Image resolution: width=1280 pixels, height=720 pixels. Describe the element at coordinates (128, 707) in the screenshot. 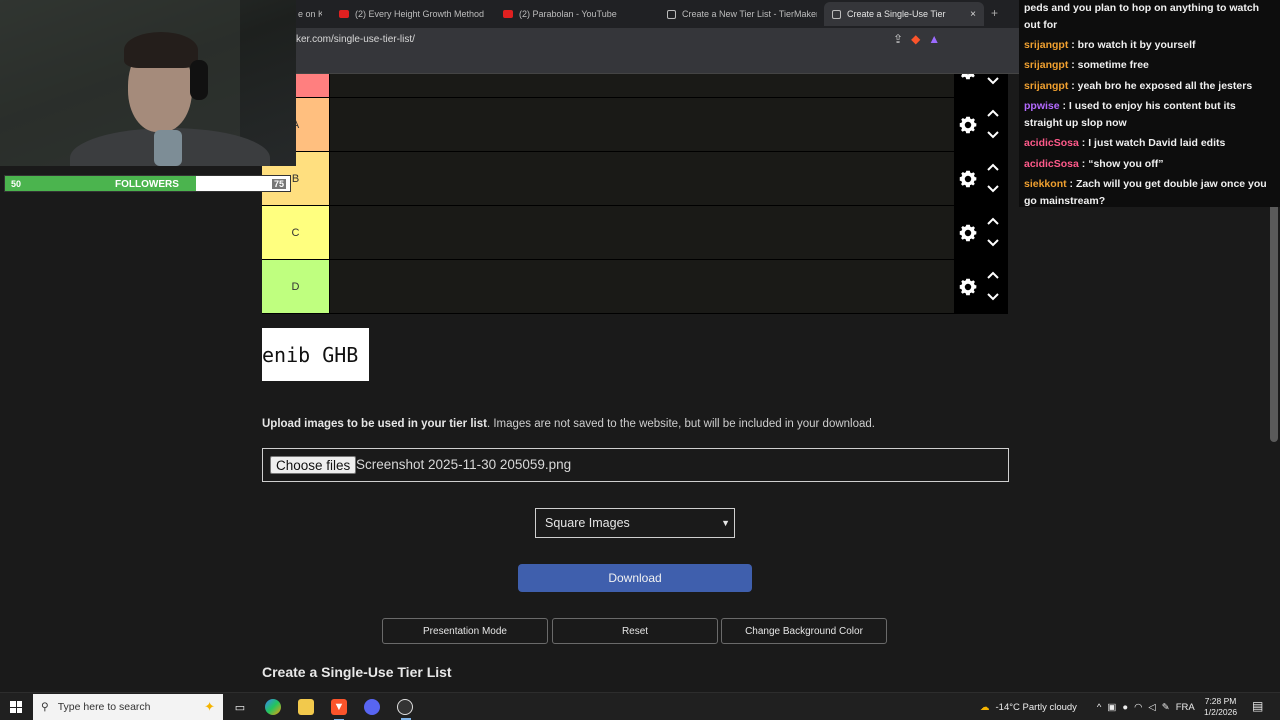

I see `taskbar-search: ⚲ Type here to search ✦` at that location.